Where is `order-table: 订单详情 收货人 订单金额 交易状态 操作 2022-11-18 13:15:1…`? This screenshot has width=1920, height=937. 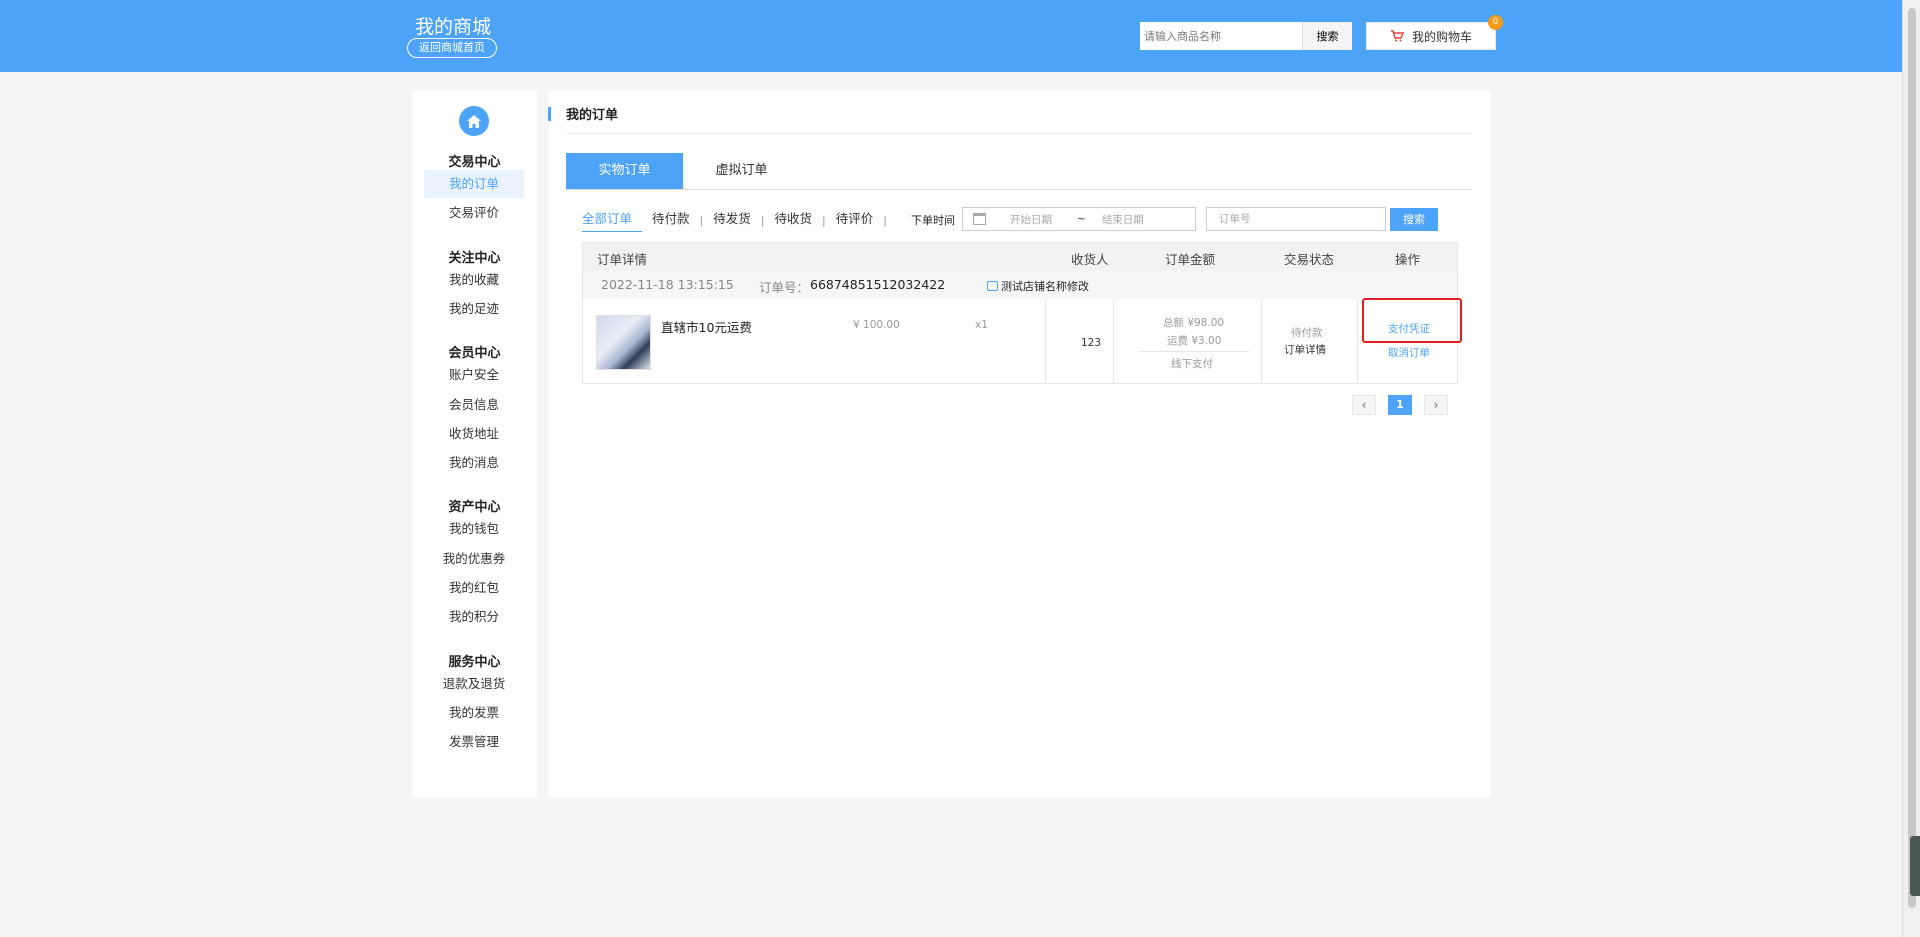 order-table: 订单详情 收货人 订单金额 交易状态 操作 2022-11-18 13:15:1… is located at coordinates (1020, 313).